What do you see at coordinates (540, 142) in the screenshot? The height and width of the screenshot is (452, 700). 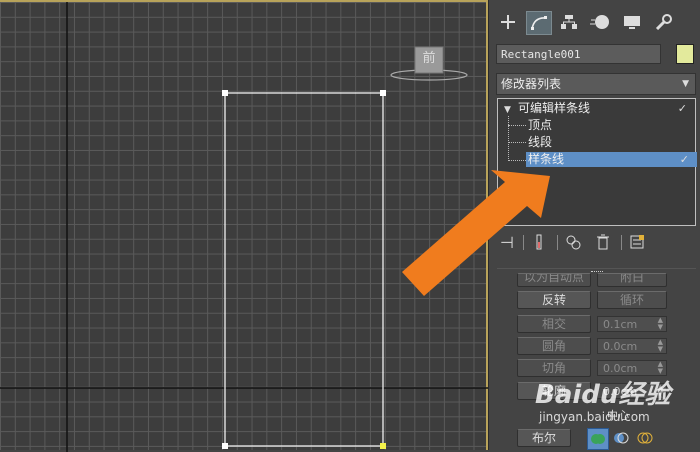 I see `stack-item-label: 线段` at bounding box center [540, 142].